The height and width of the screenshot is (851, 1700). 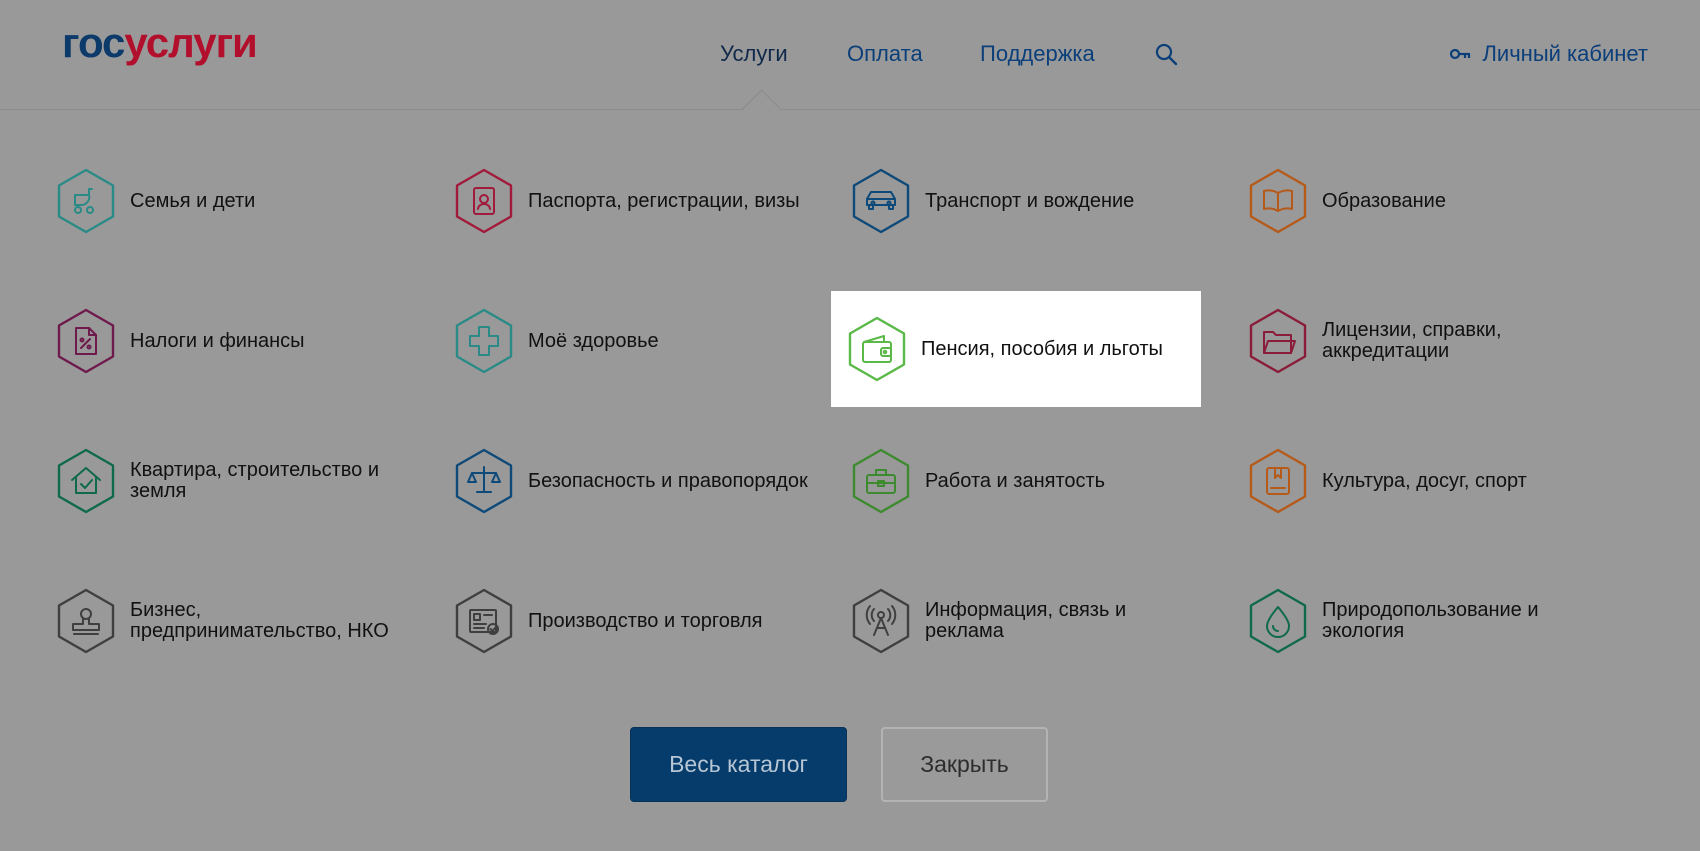 What do you see at coordinates (255, 480) in the screenshot?
I see `category-label: Квартира, строительство и земля` at bounding box center [255, 480].